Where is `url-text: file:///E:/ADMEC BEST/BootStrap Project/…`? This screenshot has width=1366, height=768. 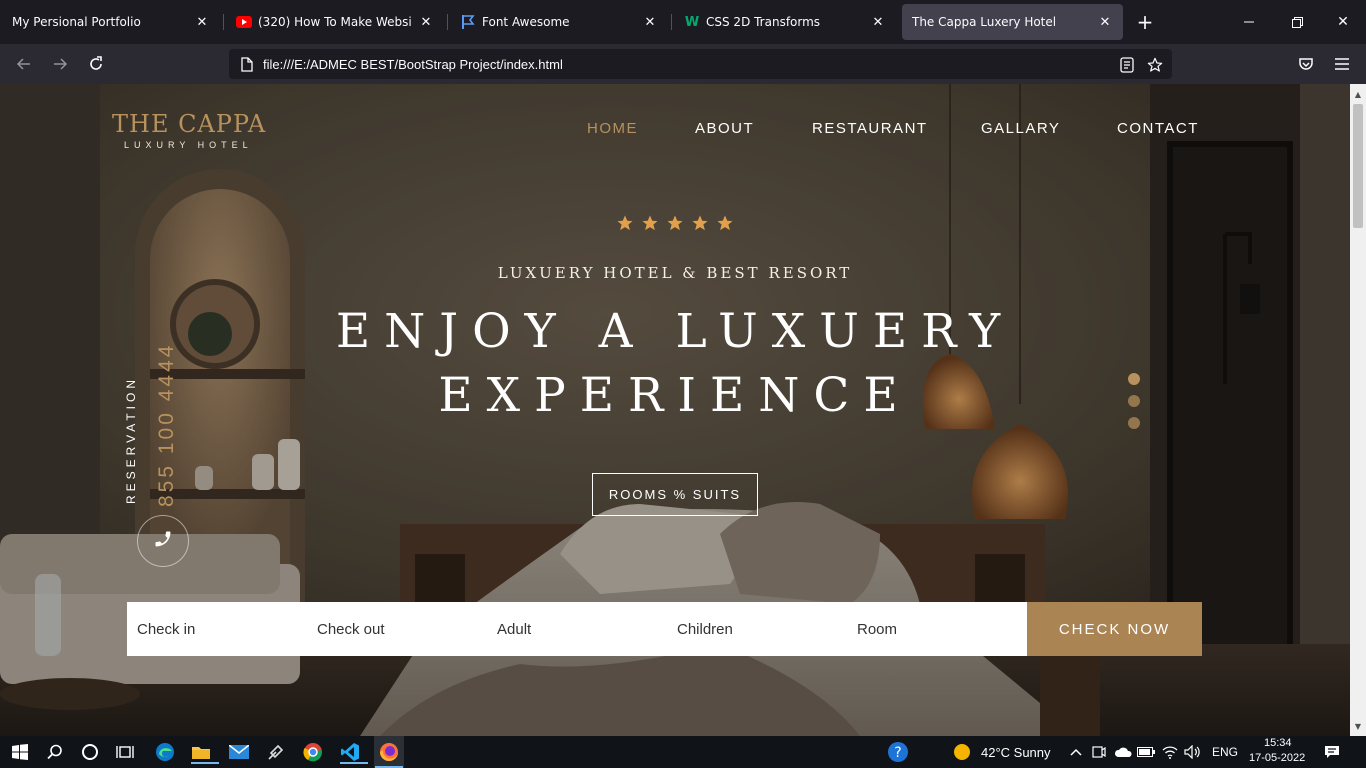 url-text: file:///E:/ADMEC BEST/BootStrap Project/… is located at coordinates (413, 64).